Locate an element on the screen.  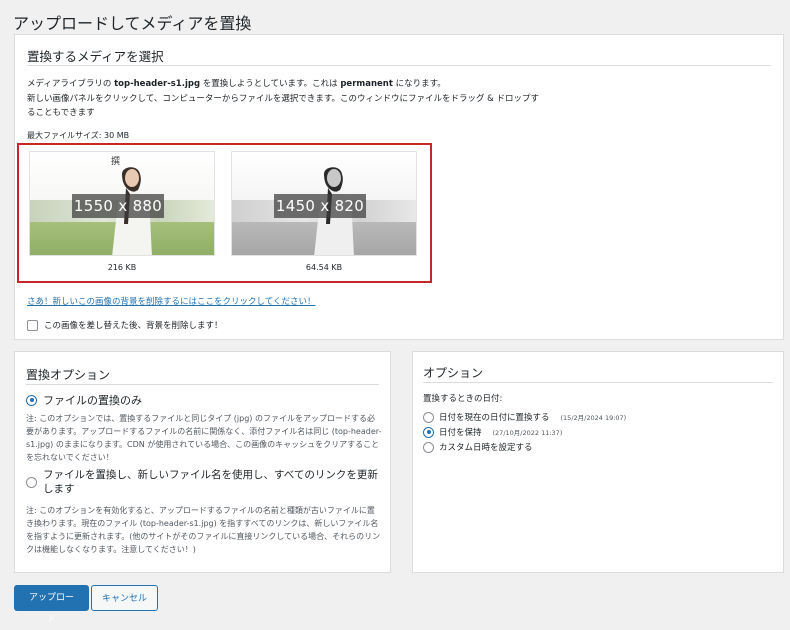
cancel-button: キャンセル is located at coordinates (124, 598).